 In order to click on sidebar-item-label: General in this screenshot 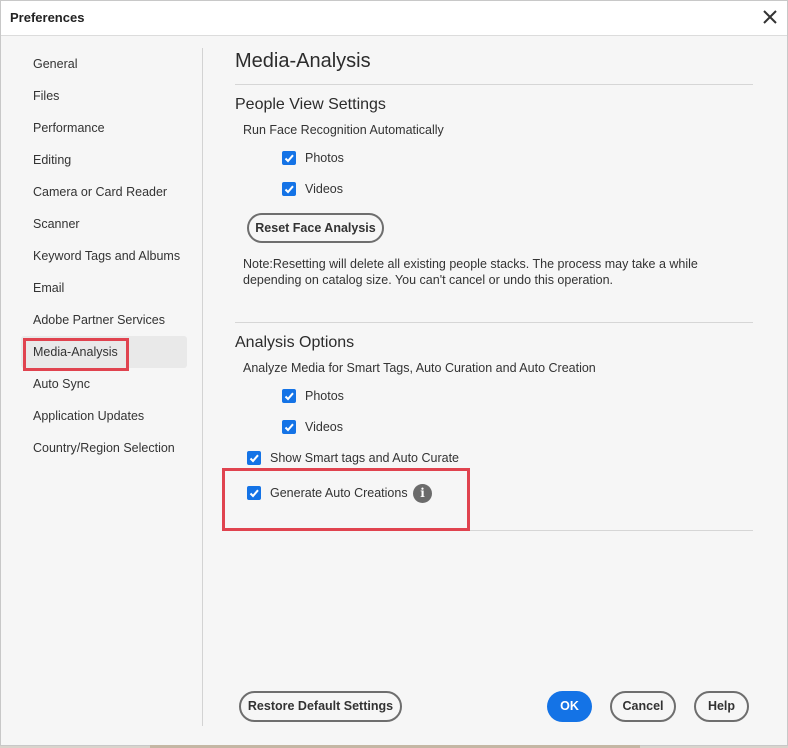, I will do `click(55, 64)`.